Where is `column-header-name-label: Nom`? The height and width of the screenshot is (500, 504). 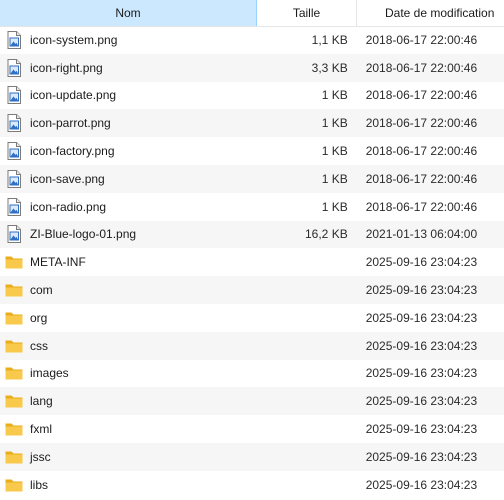
column-header-name-label: Nom is located at coordinates (128, 13).